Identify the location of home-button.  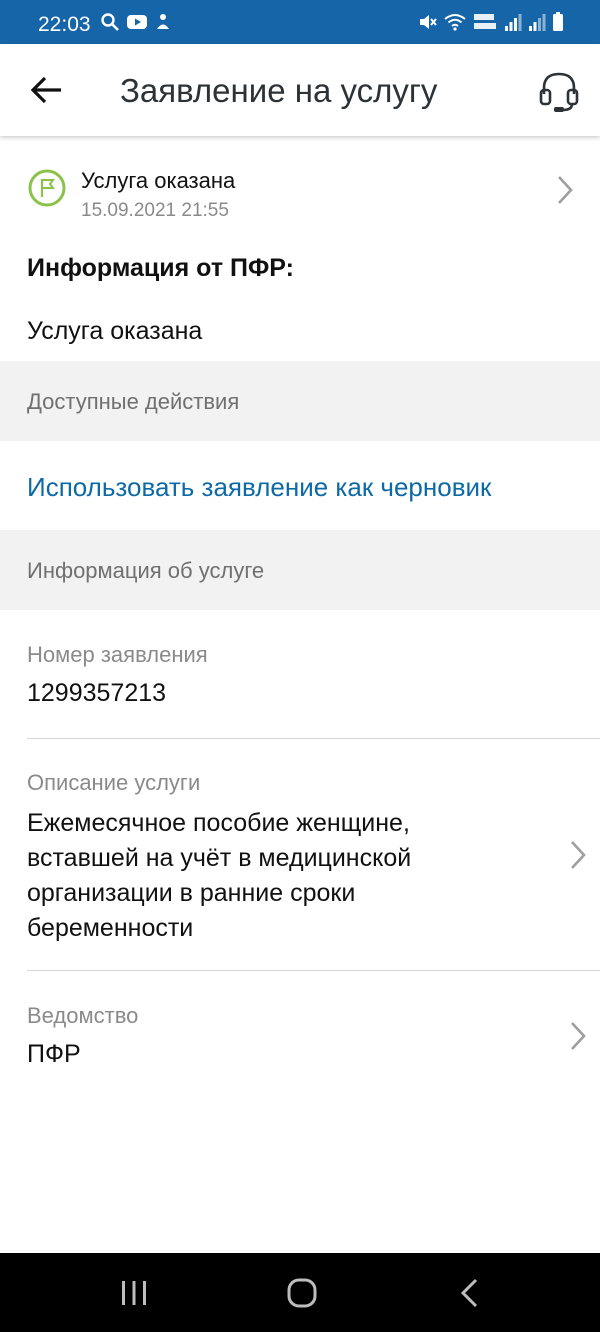
(302, 1293).